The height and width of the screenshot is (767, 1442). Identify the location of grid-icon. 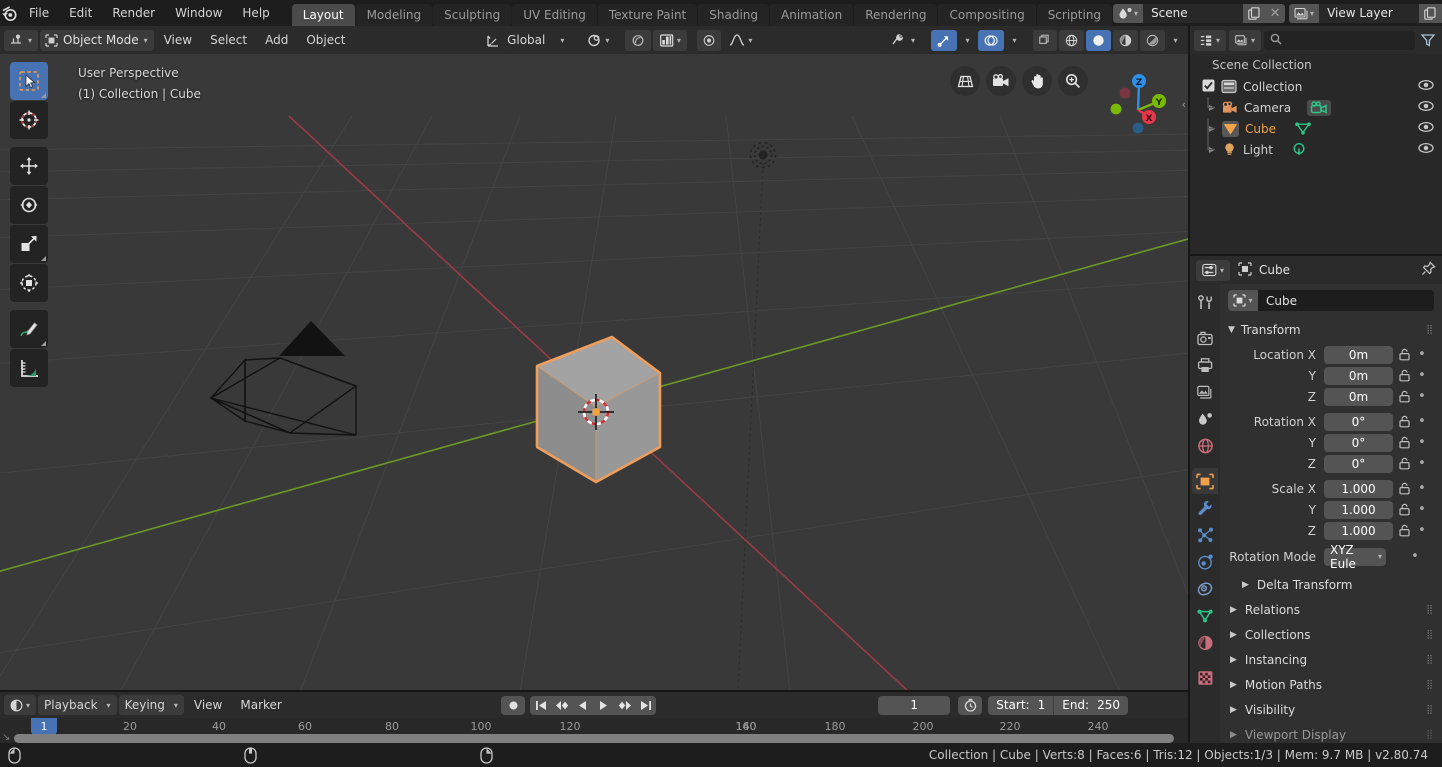
(965, 81).